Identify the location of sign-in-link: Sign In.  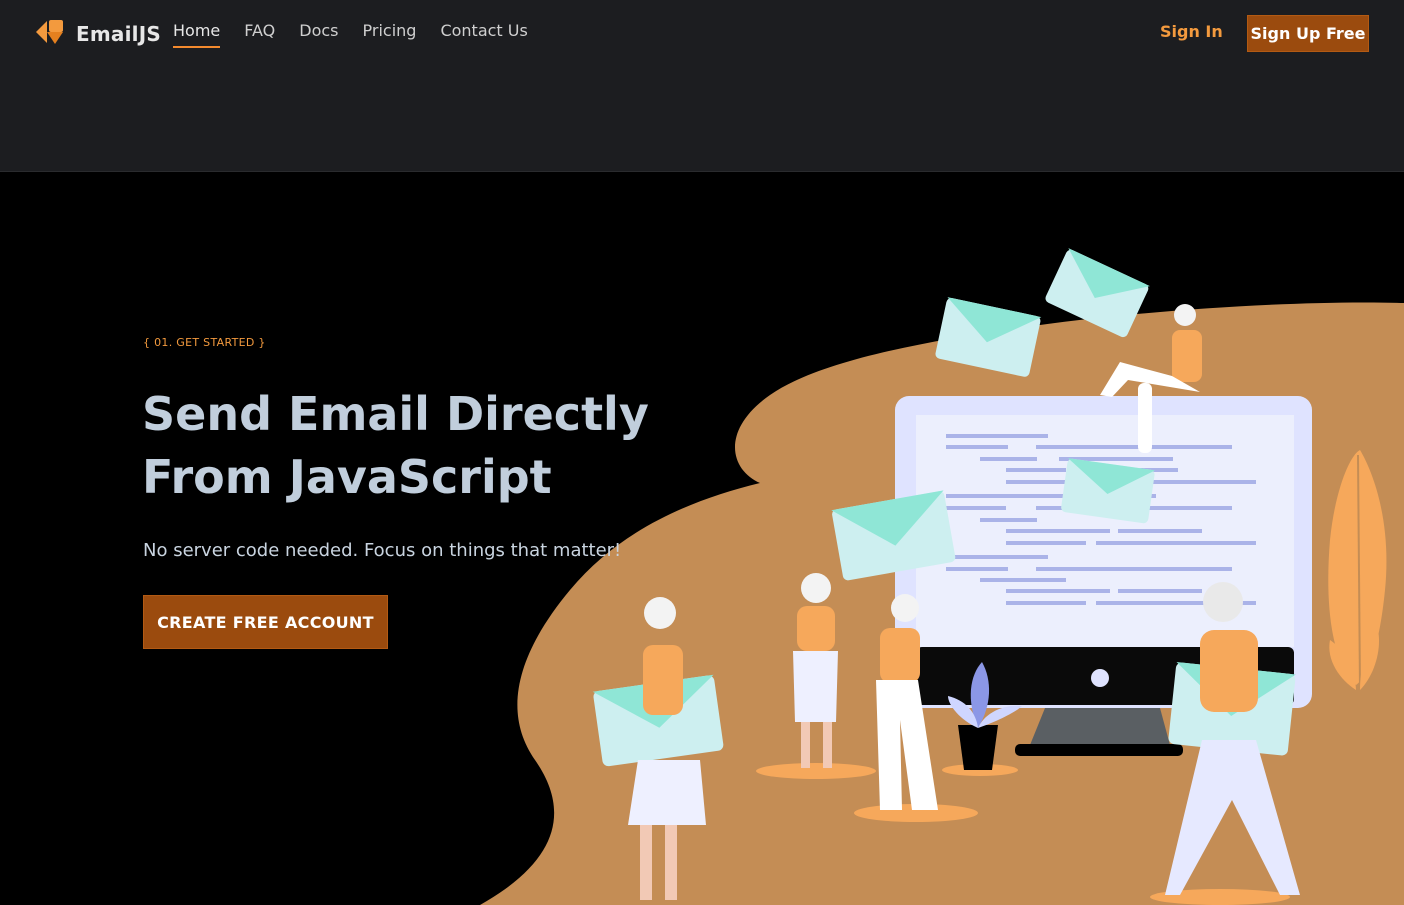
(1191, 31).